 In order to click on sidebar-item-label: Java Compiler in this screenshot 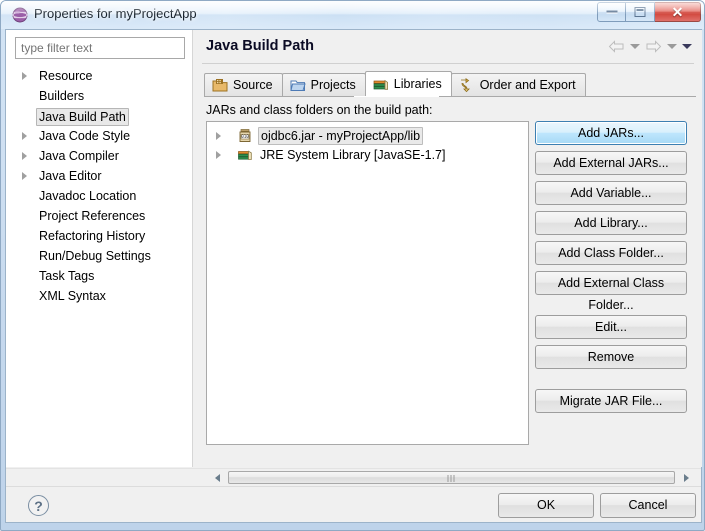, I will do `click(79, 156)`.